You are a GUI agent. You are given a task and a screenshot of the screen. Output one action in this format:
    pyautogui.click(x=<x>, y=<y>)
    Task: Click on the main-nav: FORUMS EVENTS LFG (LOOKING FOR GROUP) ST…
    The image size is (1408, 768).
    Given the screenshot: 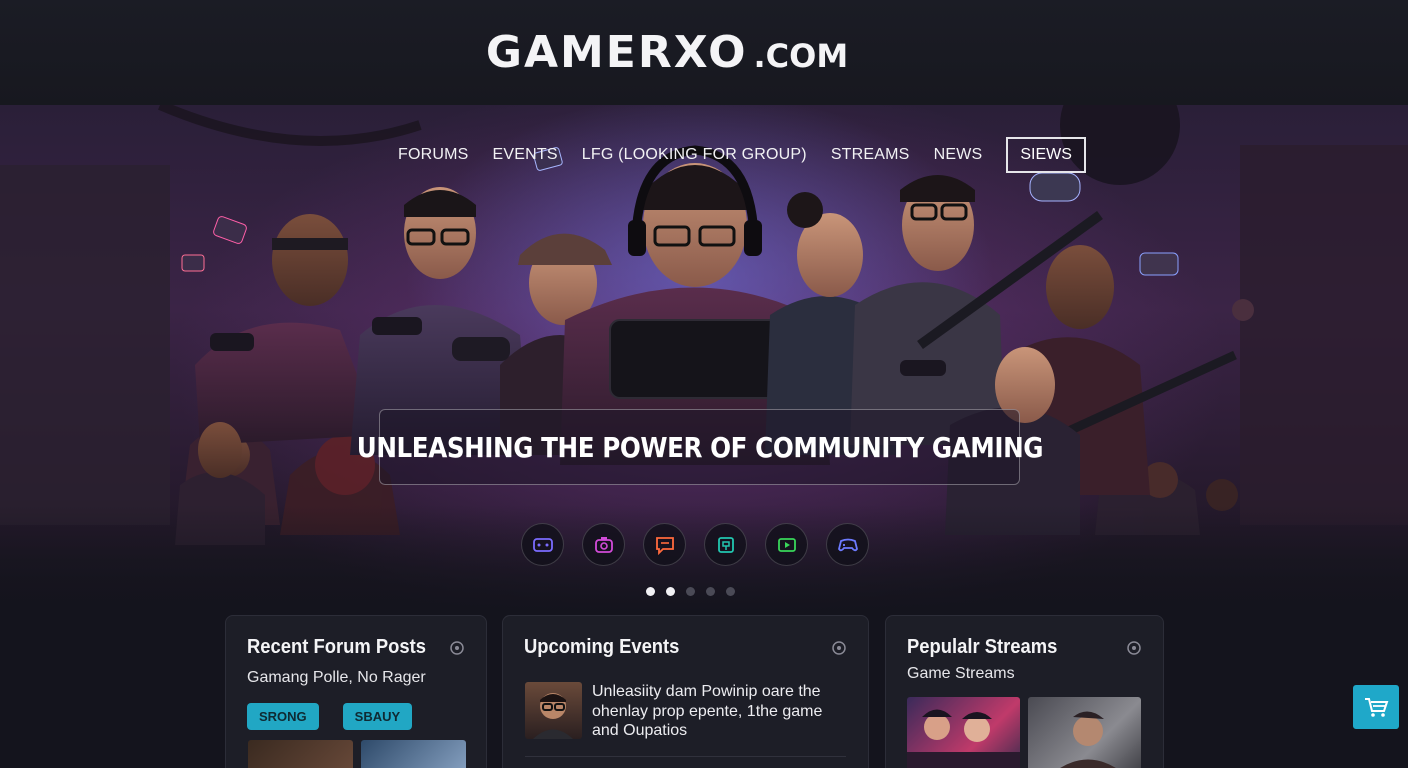 What is the action you would take?
    pyautogui.click(x=708, y=155)
    